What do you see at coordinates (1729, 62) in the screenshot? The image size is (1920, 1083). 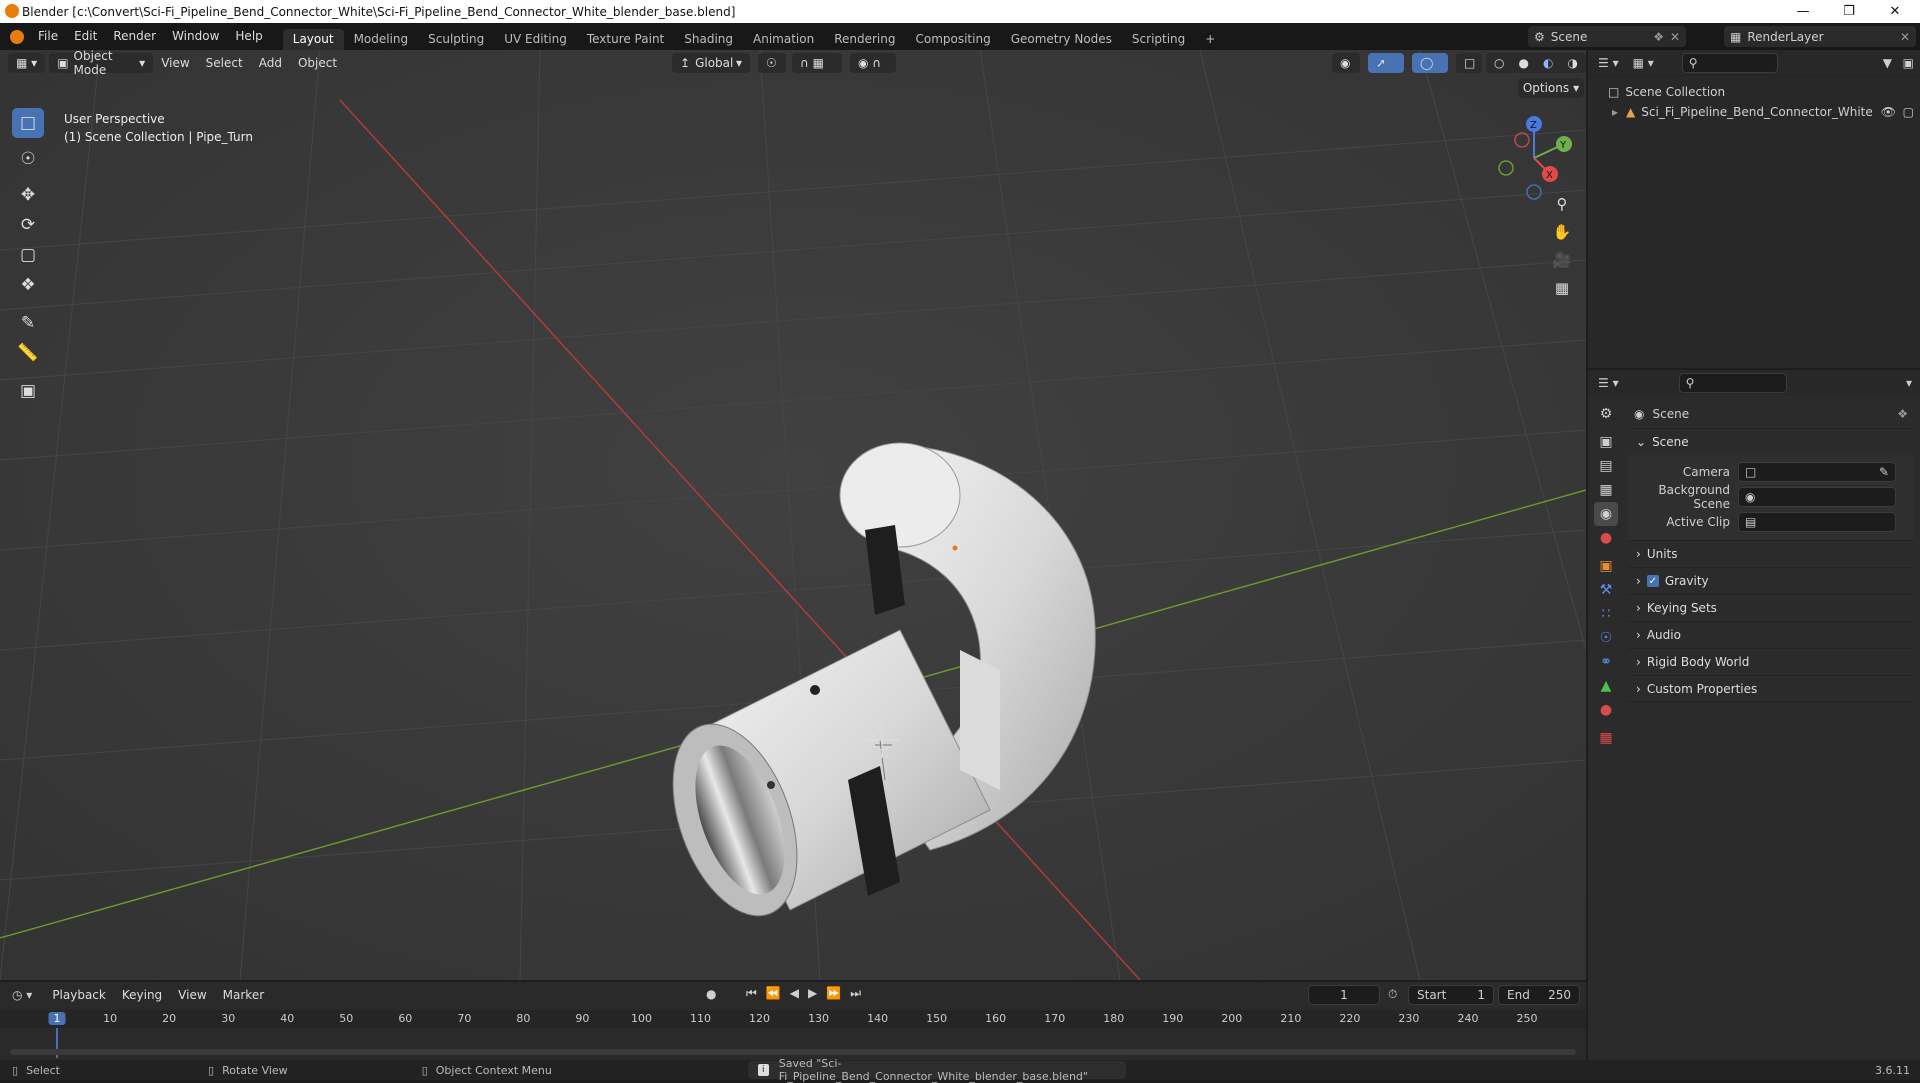 I see `outliner-search-input: ⚲` at bounding box center [1729, 62].